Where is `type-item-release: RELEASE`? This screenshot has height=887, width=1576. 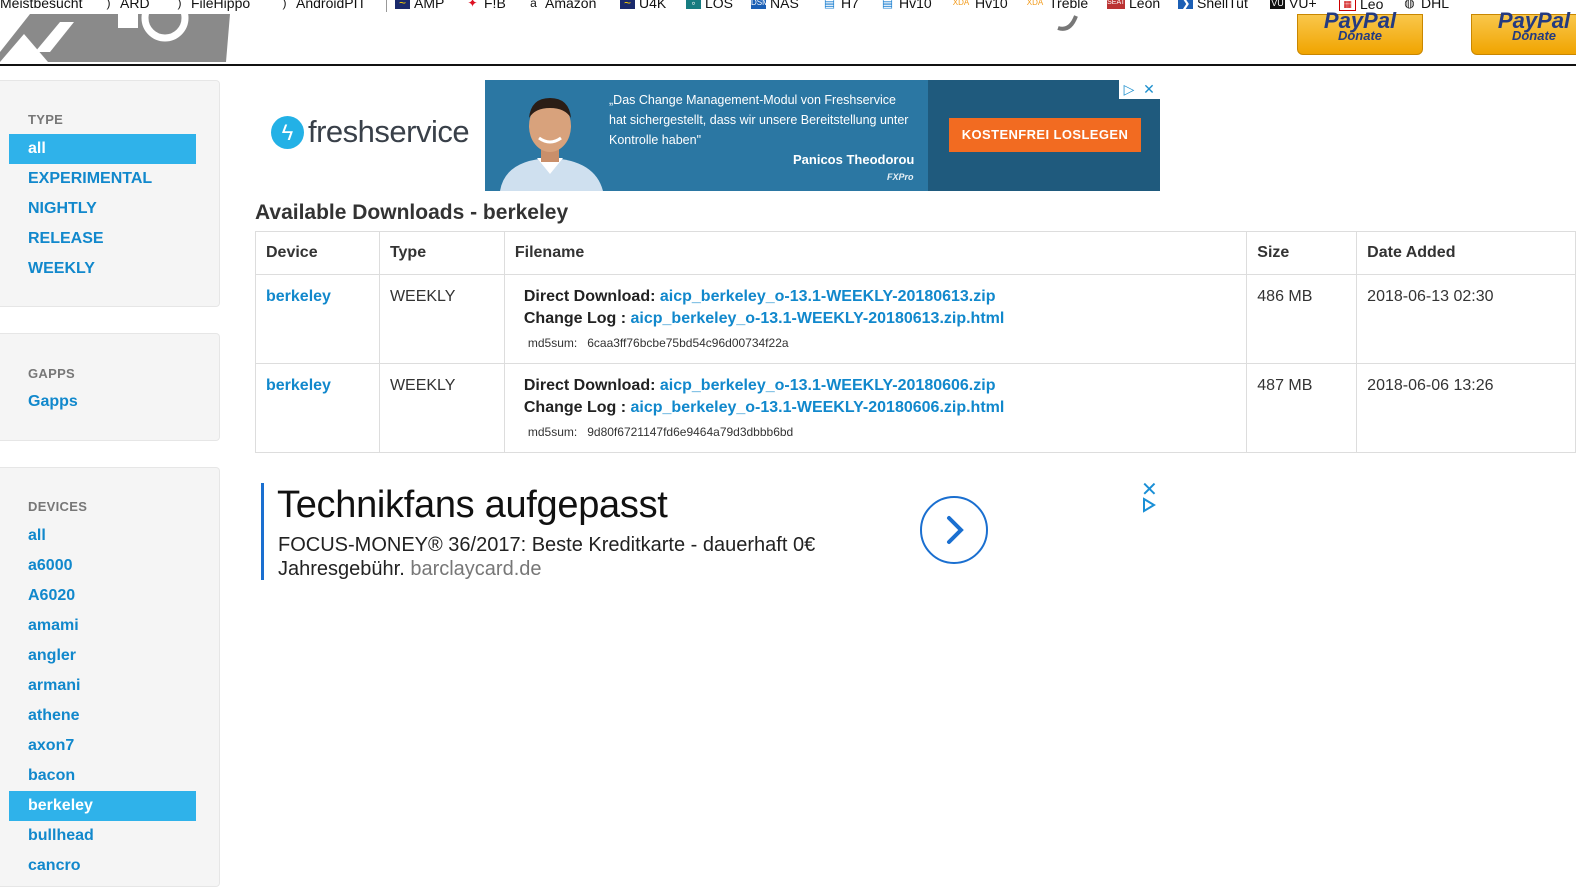
type-item-release: RELEASE is located at coordinates (102, 239).